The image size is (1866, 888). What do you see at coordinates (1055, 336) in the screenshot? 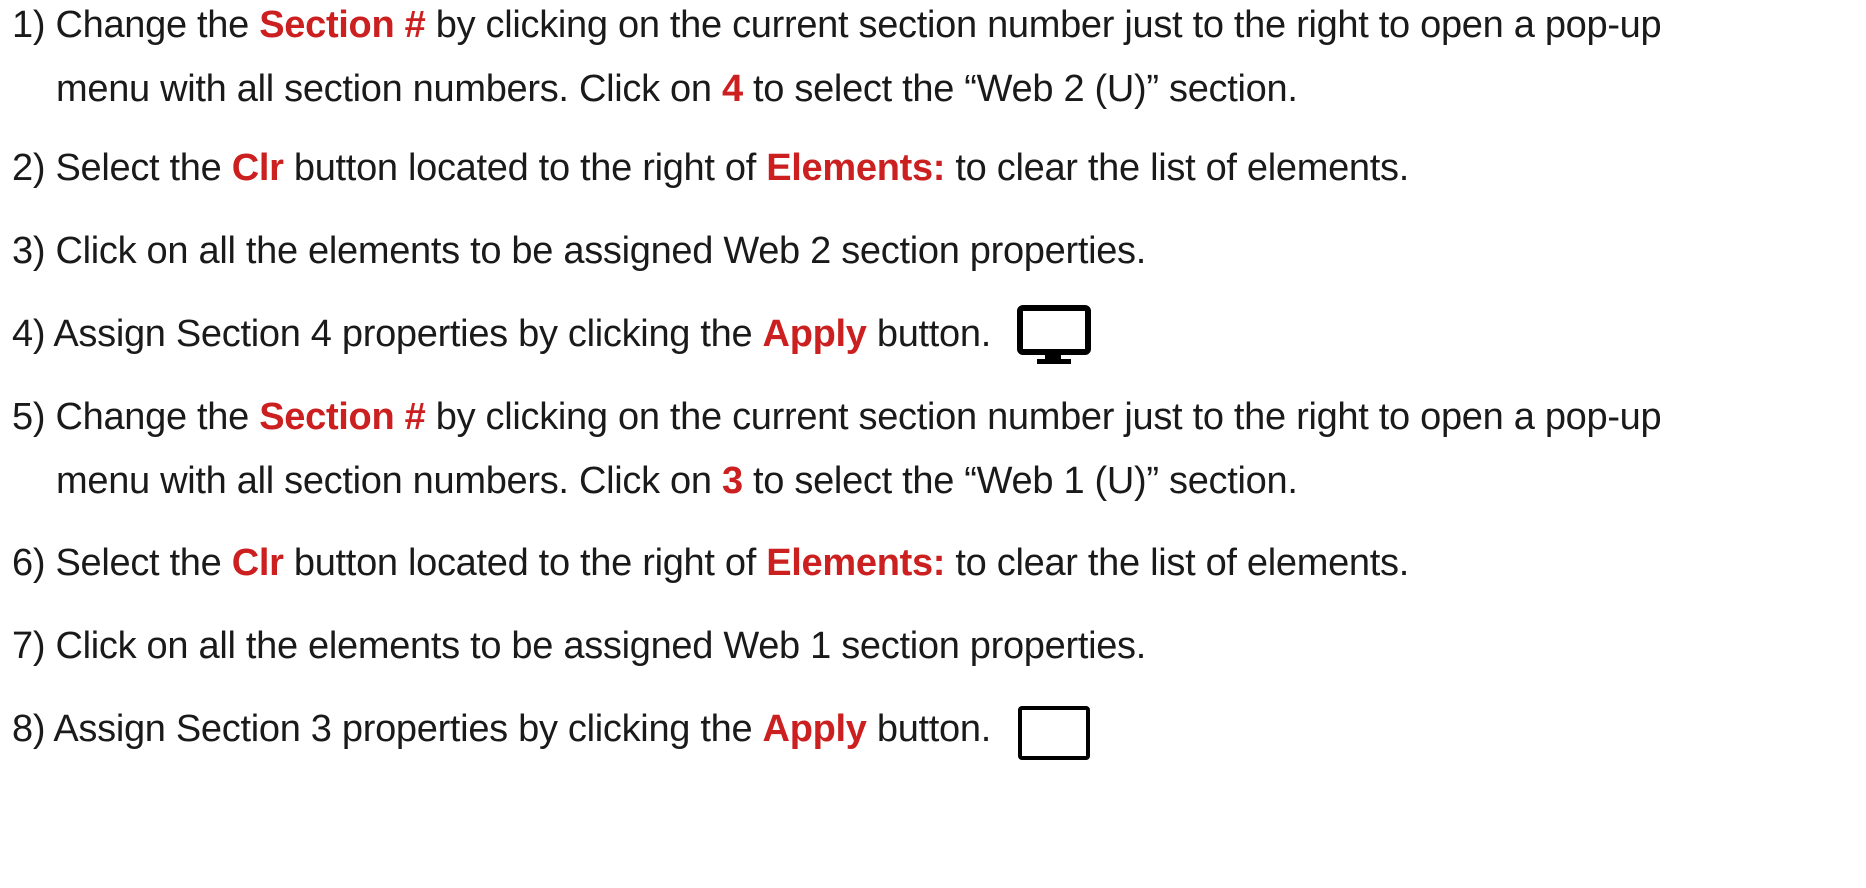
I see `monitor-icon` at bounding box center [1055, 336].